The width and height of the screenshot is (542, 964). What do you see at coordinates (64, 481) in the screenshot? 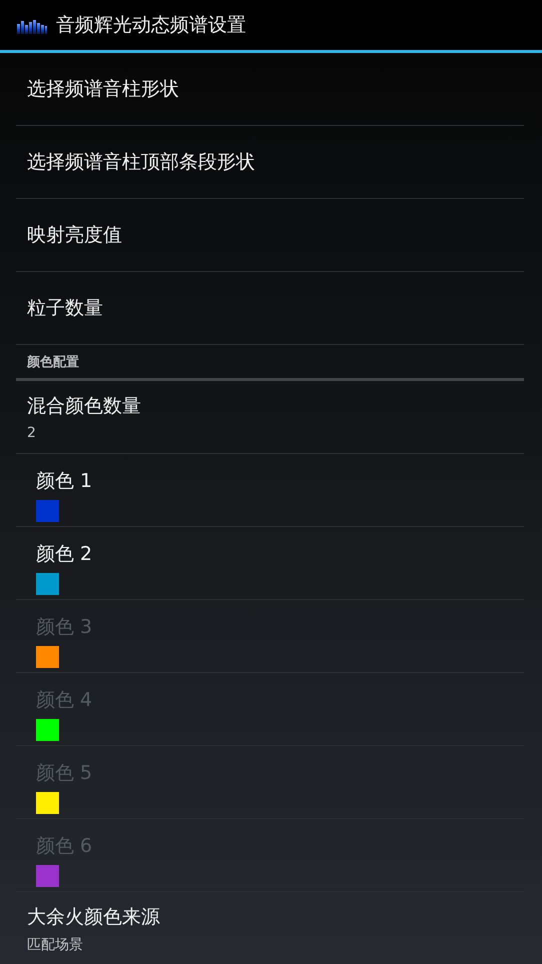
I see `preference-title: 颜色 1` at bounding box center [64, 481].